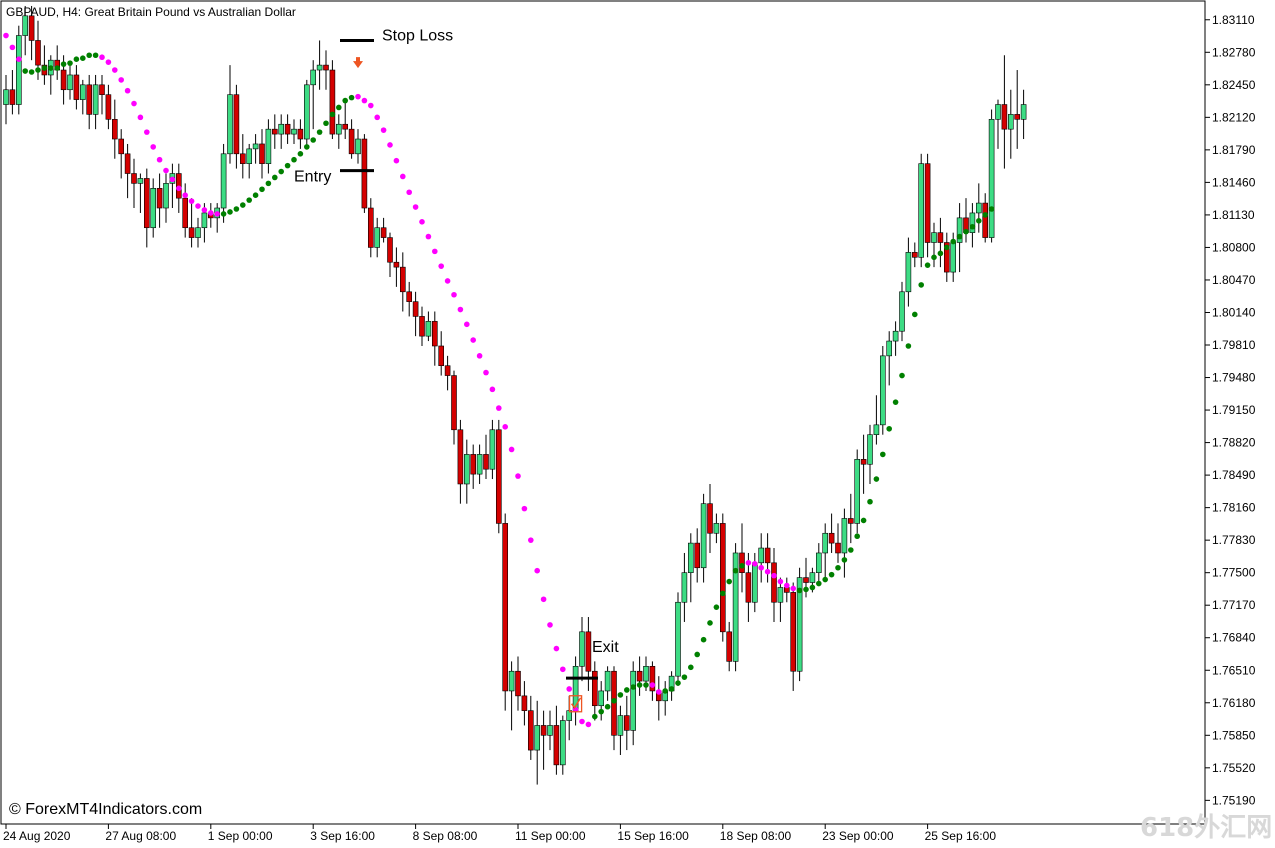 The width and height of the screenshot is (1275, 848). I want to click on y-tick-label: 1.77170, so click(1234, 605).